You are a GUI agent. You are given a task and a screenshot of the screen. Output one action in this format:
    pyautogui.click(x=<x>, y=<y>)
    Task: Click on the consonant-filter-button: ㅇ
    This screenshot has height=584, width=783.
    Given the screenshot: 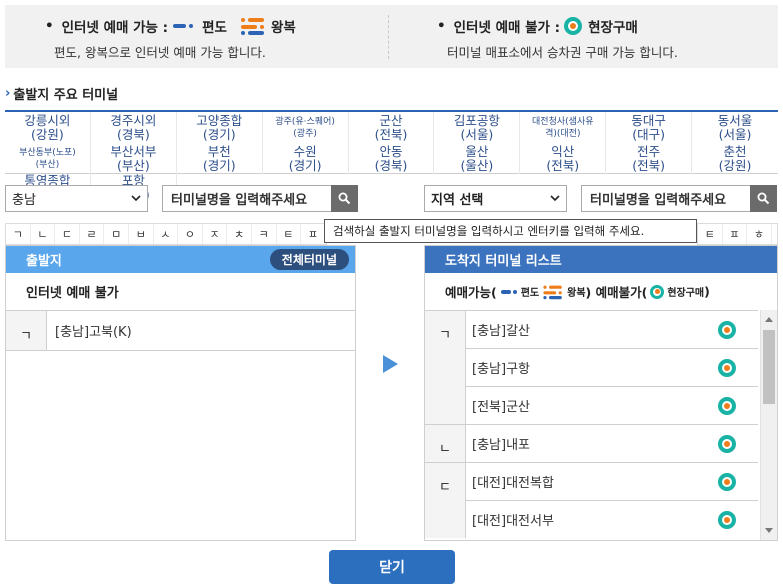 What is the action you would take?
    pyautogui.click(x=190, y=234)
    